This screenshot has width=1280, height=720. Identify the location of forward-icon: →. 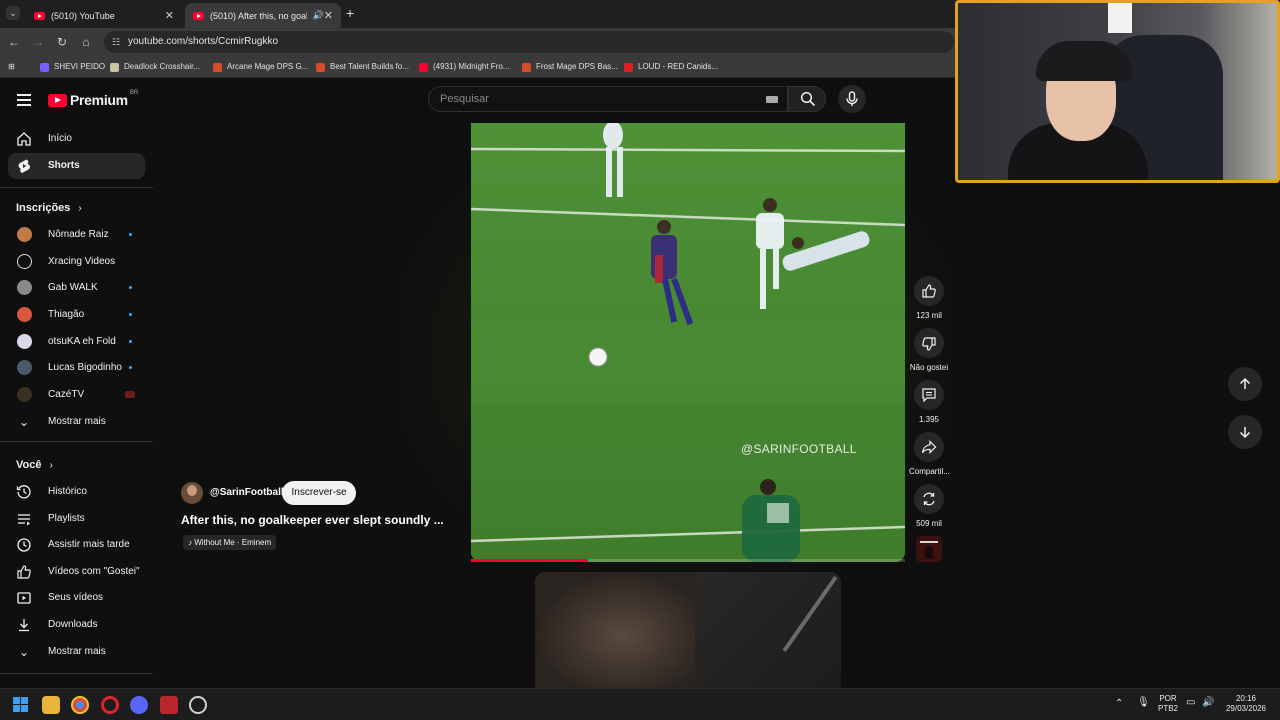
(38, 42).